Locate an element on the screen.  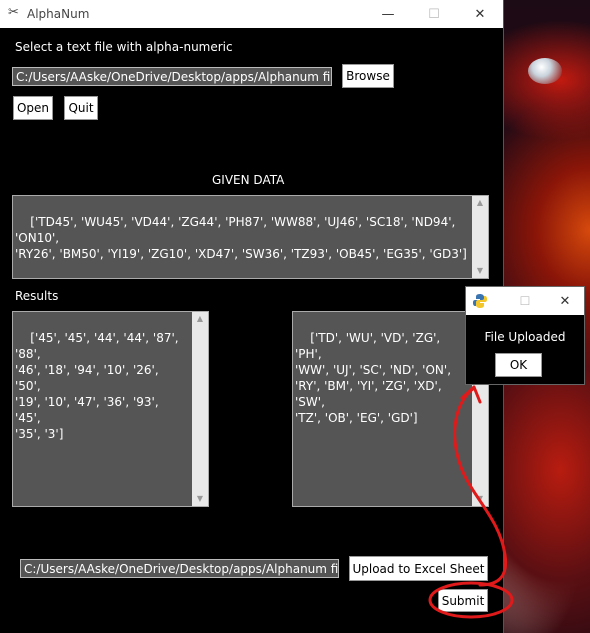
given-data-heading: GIVEN DATA is located at coordinates (248, 180).